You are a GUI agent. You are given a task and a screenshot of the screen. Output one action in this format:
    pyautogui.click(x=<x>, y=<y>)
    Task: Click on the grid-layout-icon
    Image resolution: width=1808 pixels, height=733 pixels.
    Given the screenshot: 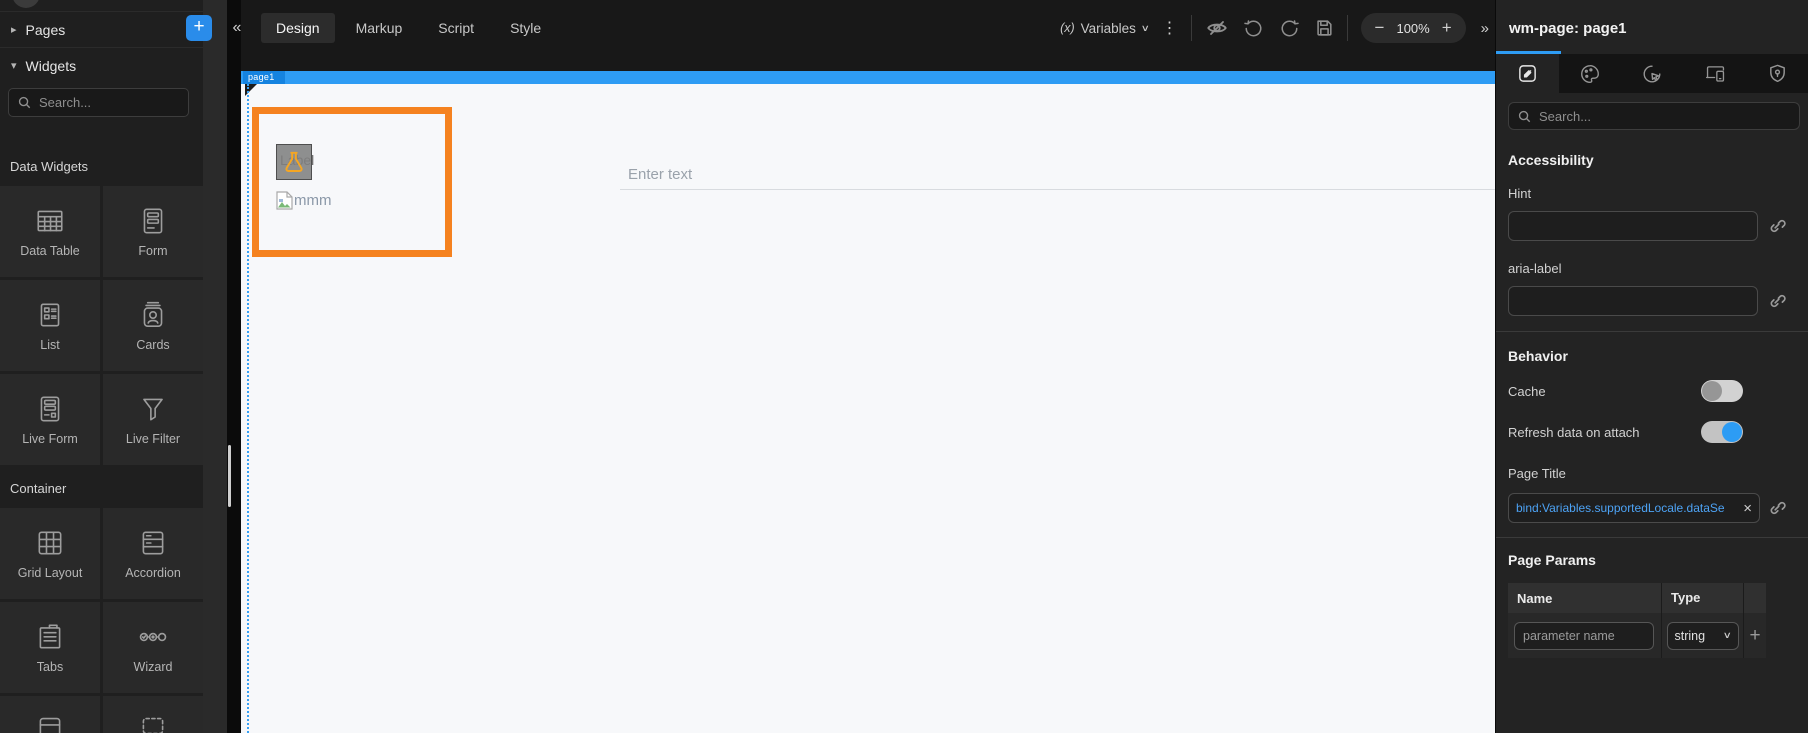 What is the action you would take?
    pyautogui.click(x=50, y=543)
    